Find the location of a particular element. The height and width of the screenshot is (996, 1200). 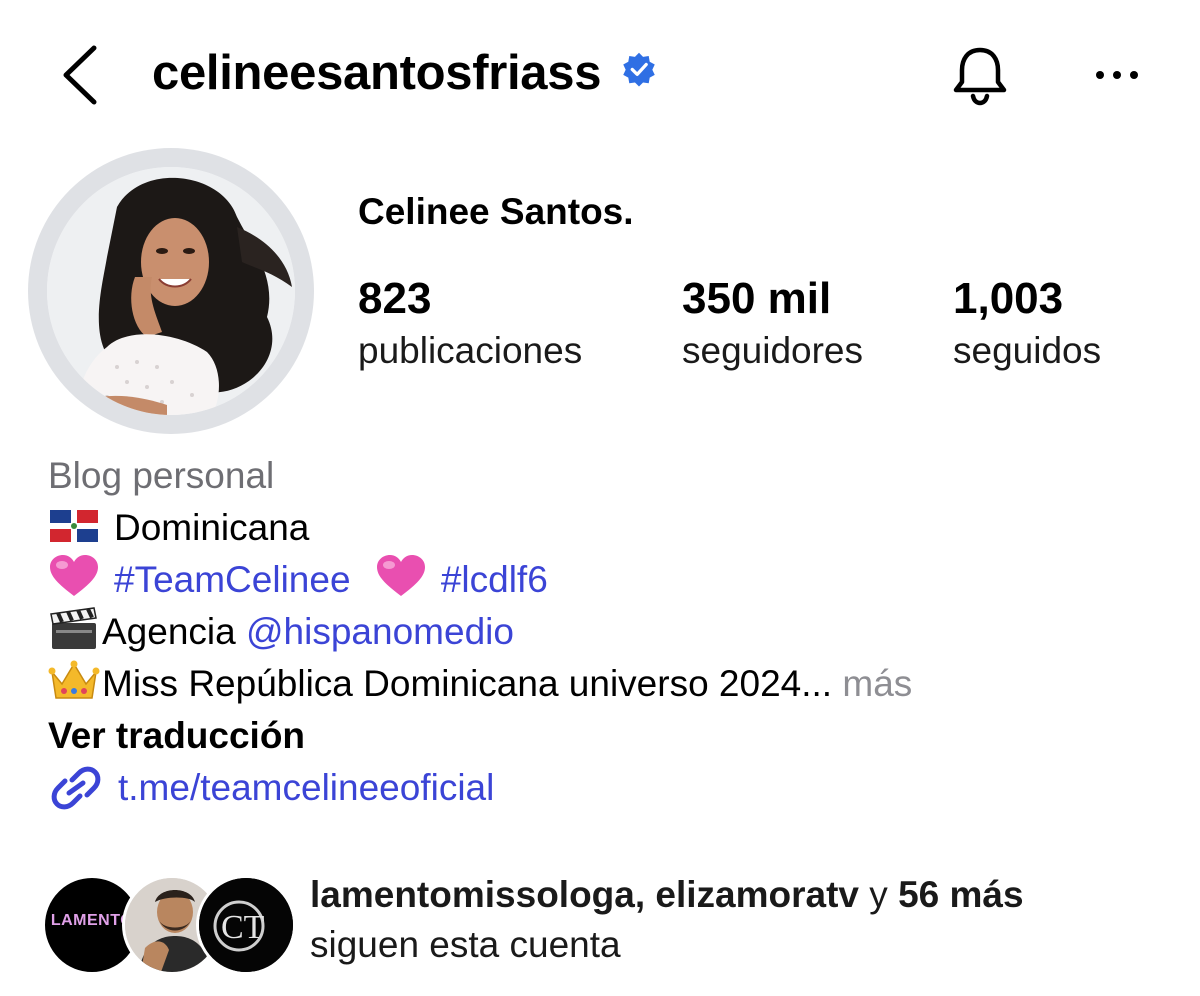

notifications-button is located at coordinates (980, 75).